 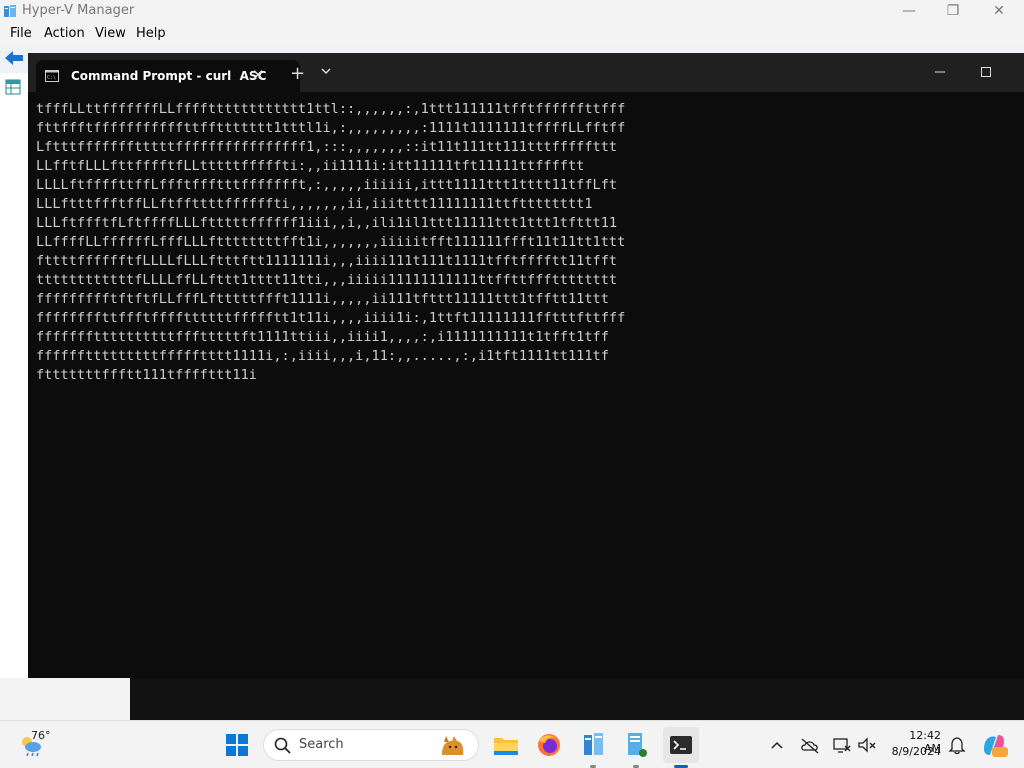 What do you see at coordinates (13, 87) in the screenshot?
I see `hyperv-tree-node-icon` at bounding box center [13, 87].